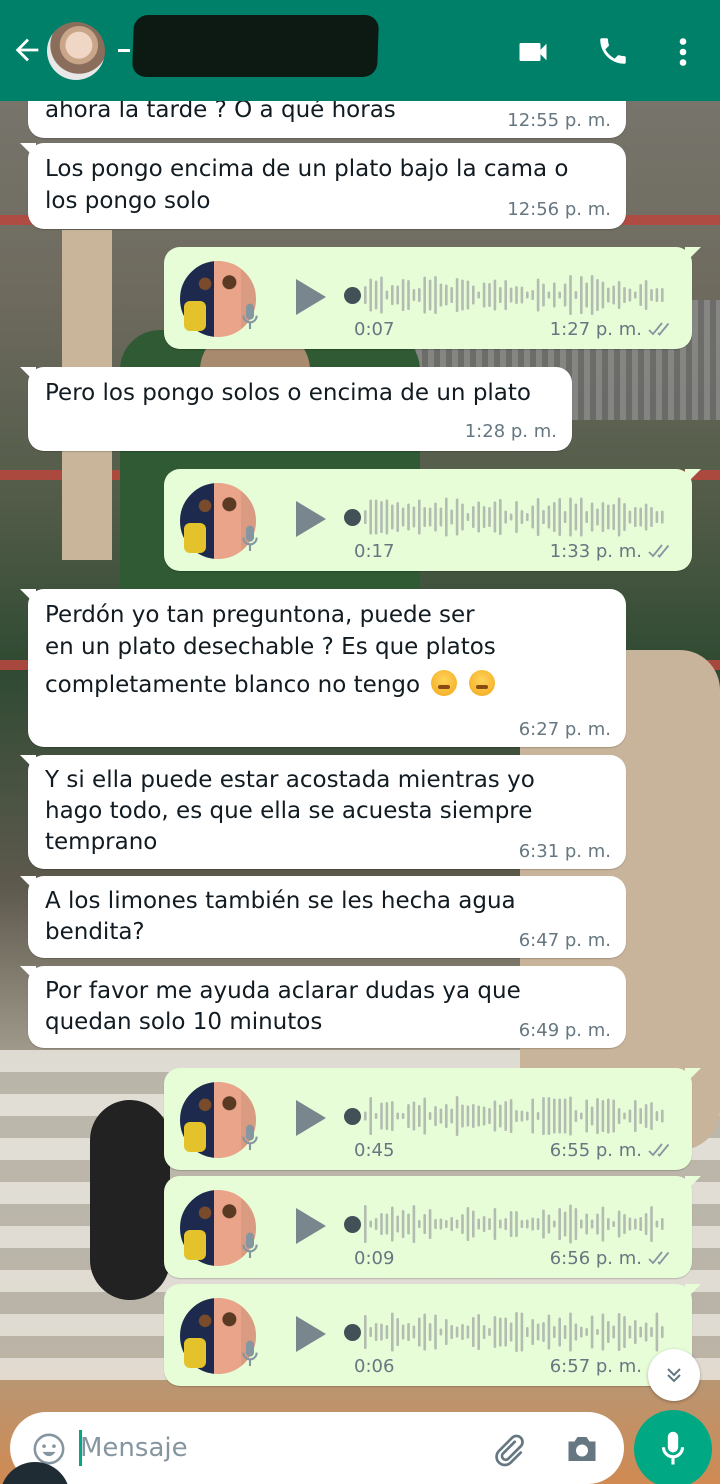 This screenshot has width=720, height=1484. What do you see at coordinates (428, 520) in the screenshot?
I see `voice-message-outgoing: 0:17 1:33 p. m.` at bounding box center [428, 520].